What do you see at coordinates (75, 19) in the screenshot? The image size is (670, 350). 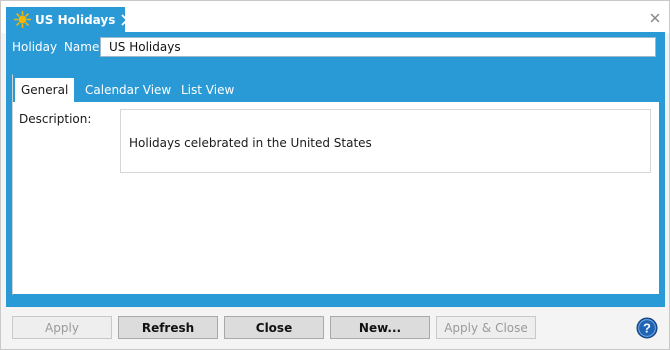 I see `document-tab-title: US Holidays` at bounding box center [75, 19].